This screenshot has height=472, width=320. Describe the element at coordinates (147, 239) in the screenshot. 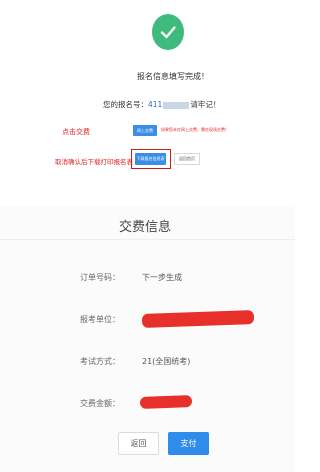

I see `title-divider` at that location.